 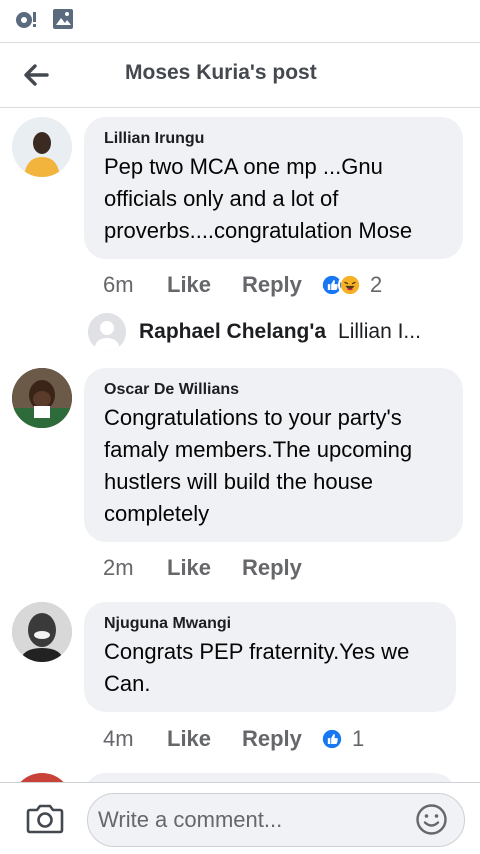 I want to click on reactions-summary: 2, so click(x=351, y=285).